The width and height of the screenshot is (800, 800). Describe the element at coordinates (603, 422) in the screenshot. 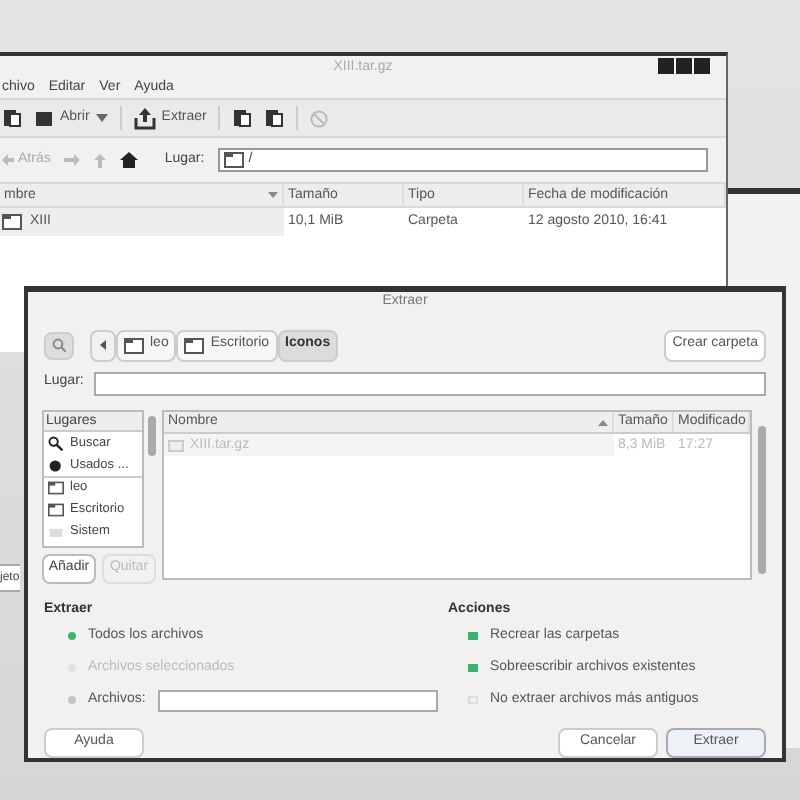

I see `sort-up-icon` at that location.